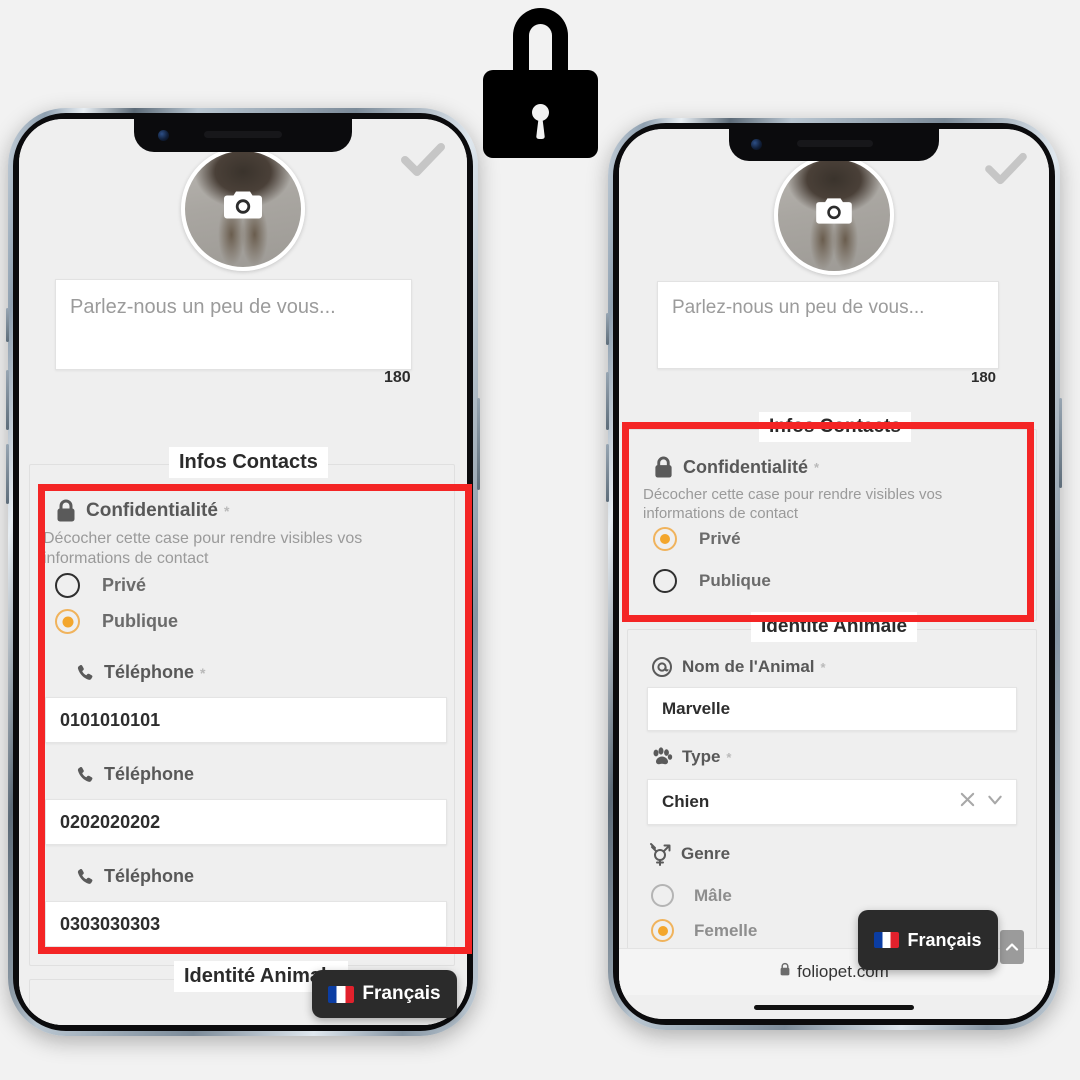 Image resolution: width=1080 pixels, height=1080 pixels. Describe the element at coordinates (823, 667) in the screenshot. I see `pet-name-required-mark: *` at that location.